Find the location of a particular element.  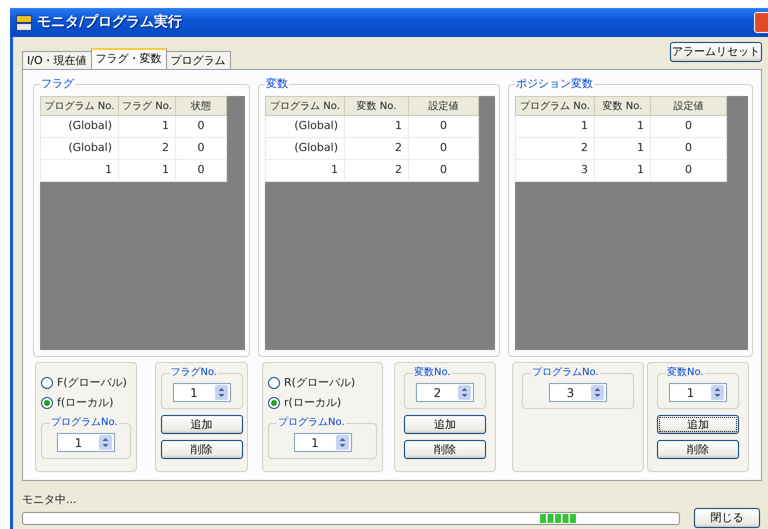

tab: プログラム is located at coordinates (198, 60).